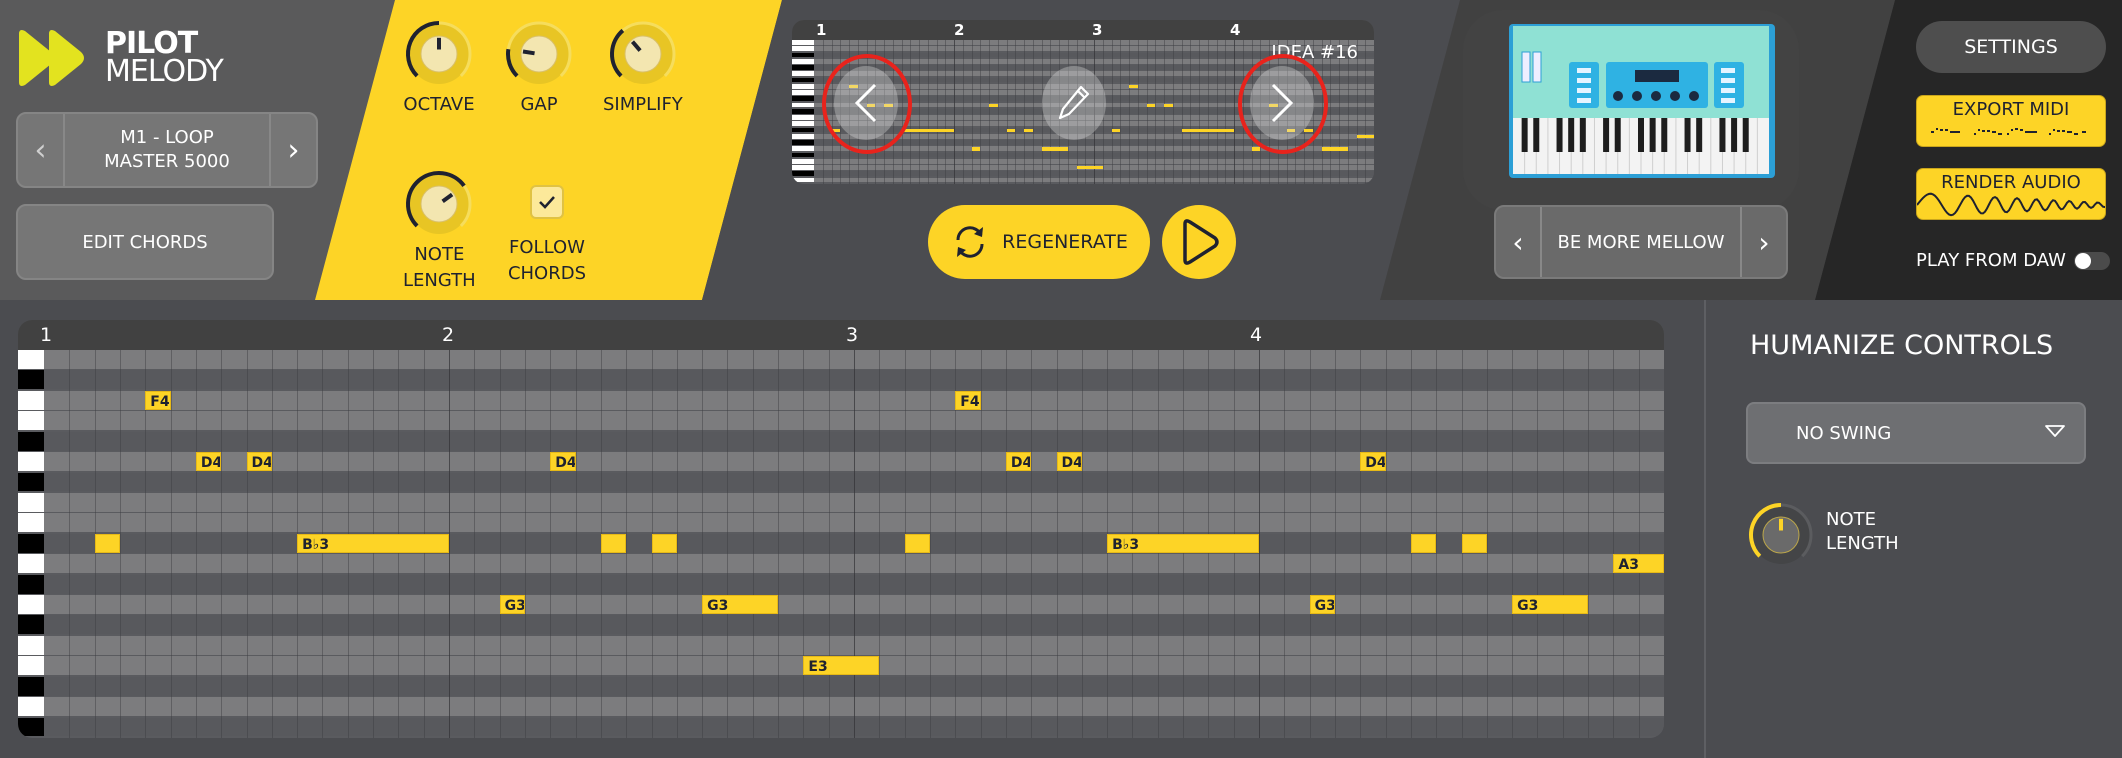 This screenshot has height=758, width=2122. What do you see at coordinates (1638, 564) in the screenshot?
I see `note-a3: A3` at bounding box center [1638, 564].